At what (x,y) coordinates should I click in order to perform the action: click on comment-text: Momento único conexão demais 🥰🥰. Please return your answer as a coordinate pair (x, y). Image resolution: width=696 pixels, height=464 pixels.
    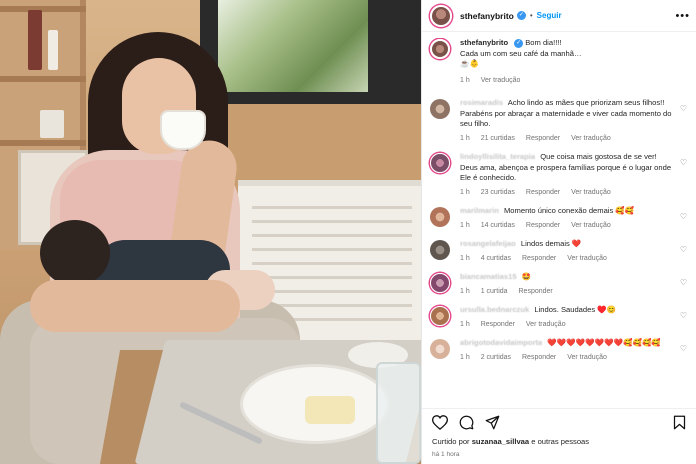
    Looking at the image, I should click on (569, 210).